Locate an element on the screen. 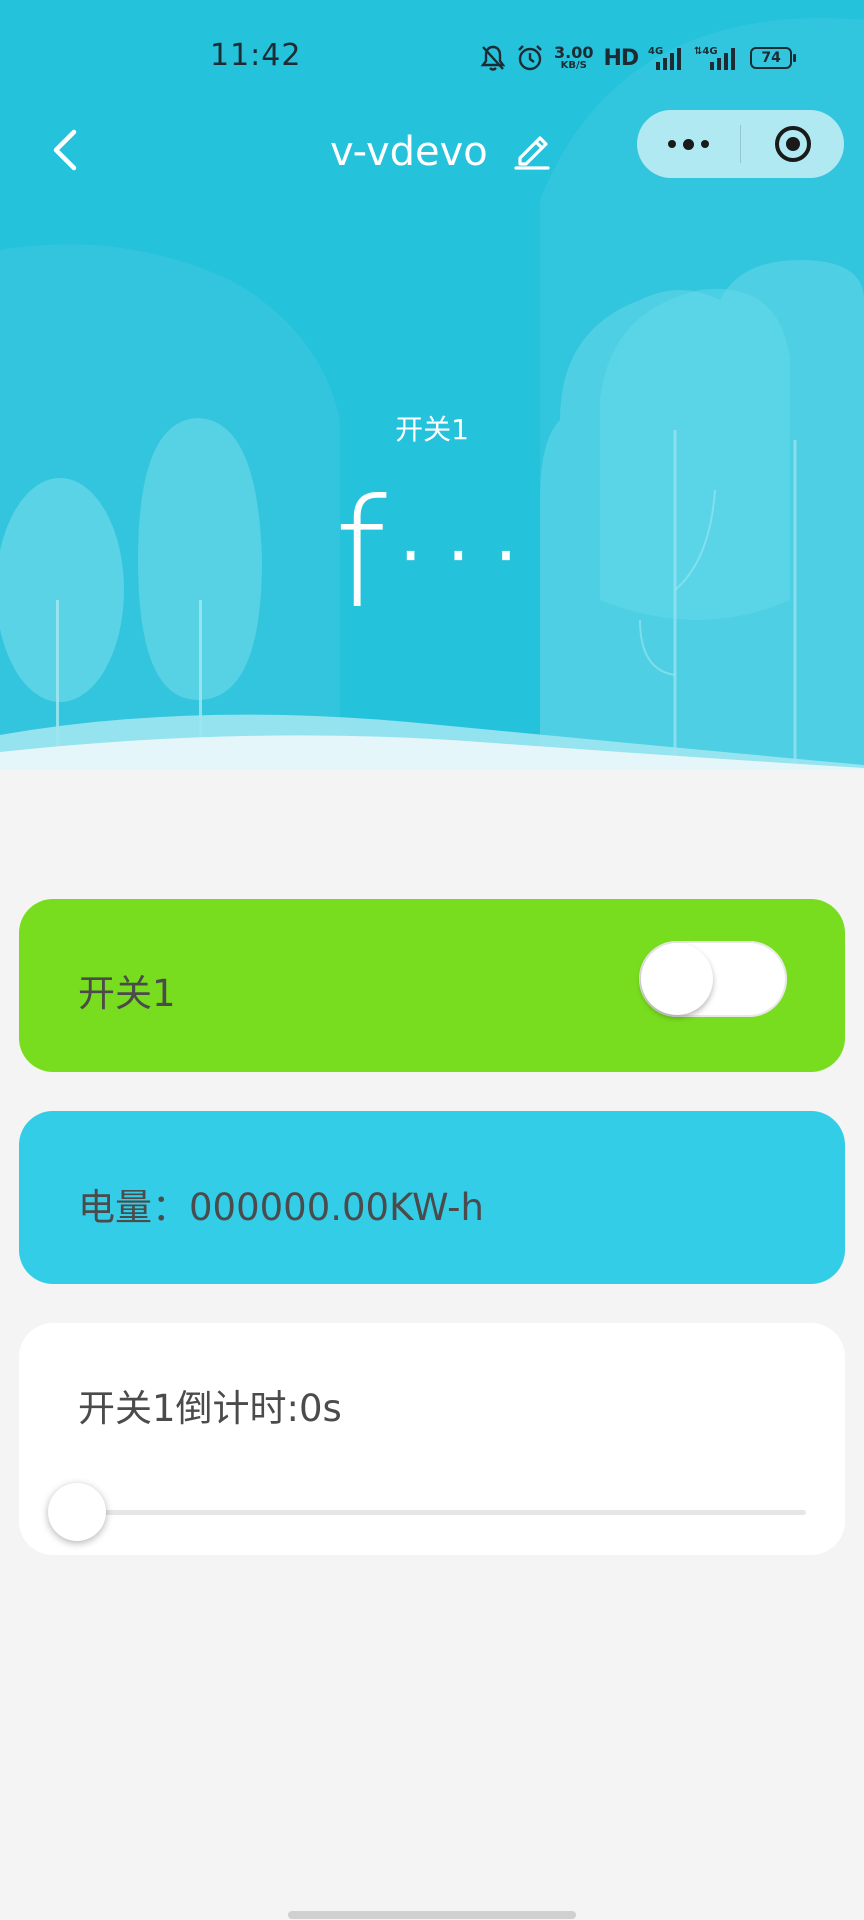 The image size is (864, 1920). status-time: 11:42 is located at coordinates (256, 55).